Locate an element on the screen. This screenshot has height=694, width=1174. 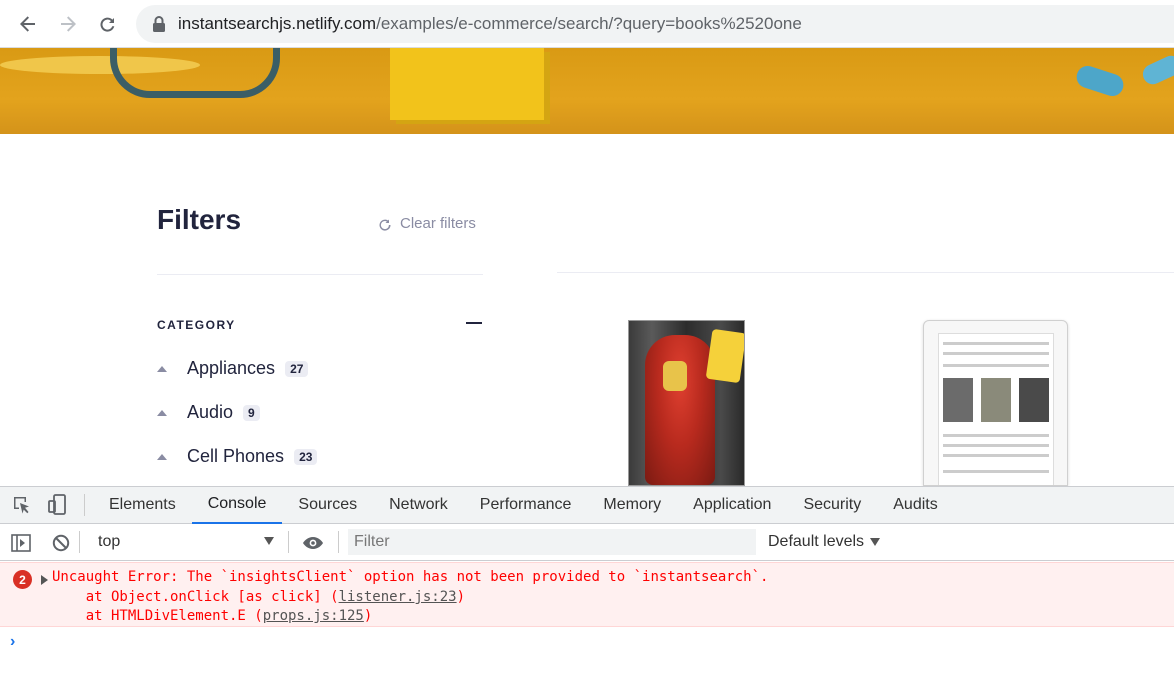
inspect-element-button is located at coordinates (22, 505).